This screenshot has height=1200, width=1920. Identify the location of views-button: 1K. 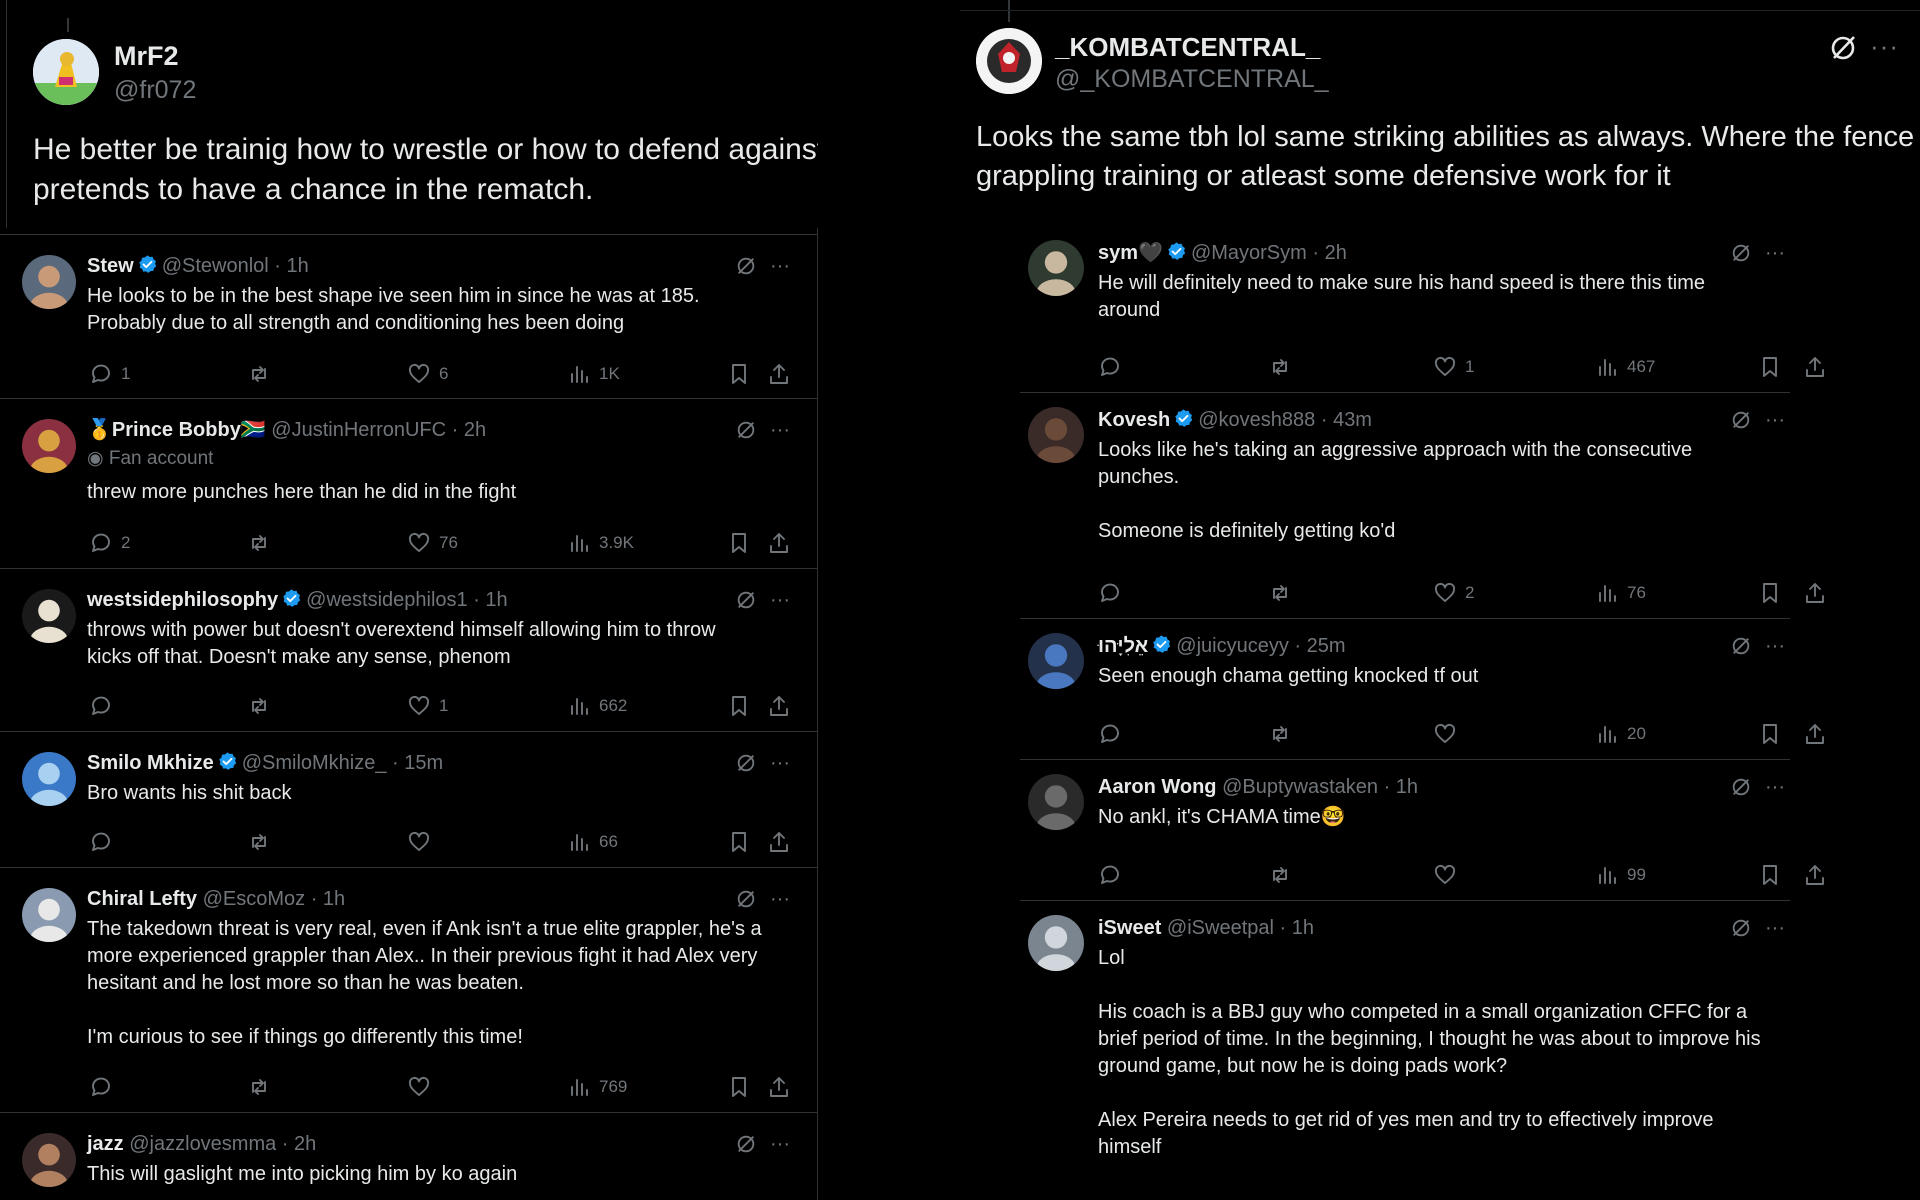
(593, 374).